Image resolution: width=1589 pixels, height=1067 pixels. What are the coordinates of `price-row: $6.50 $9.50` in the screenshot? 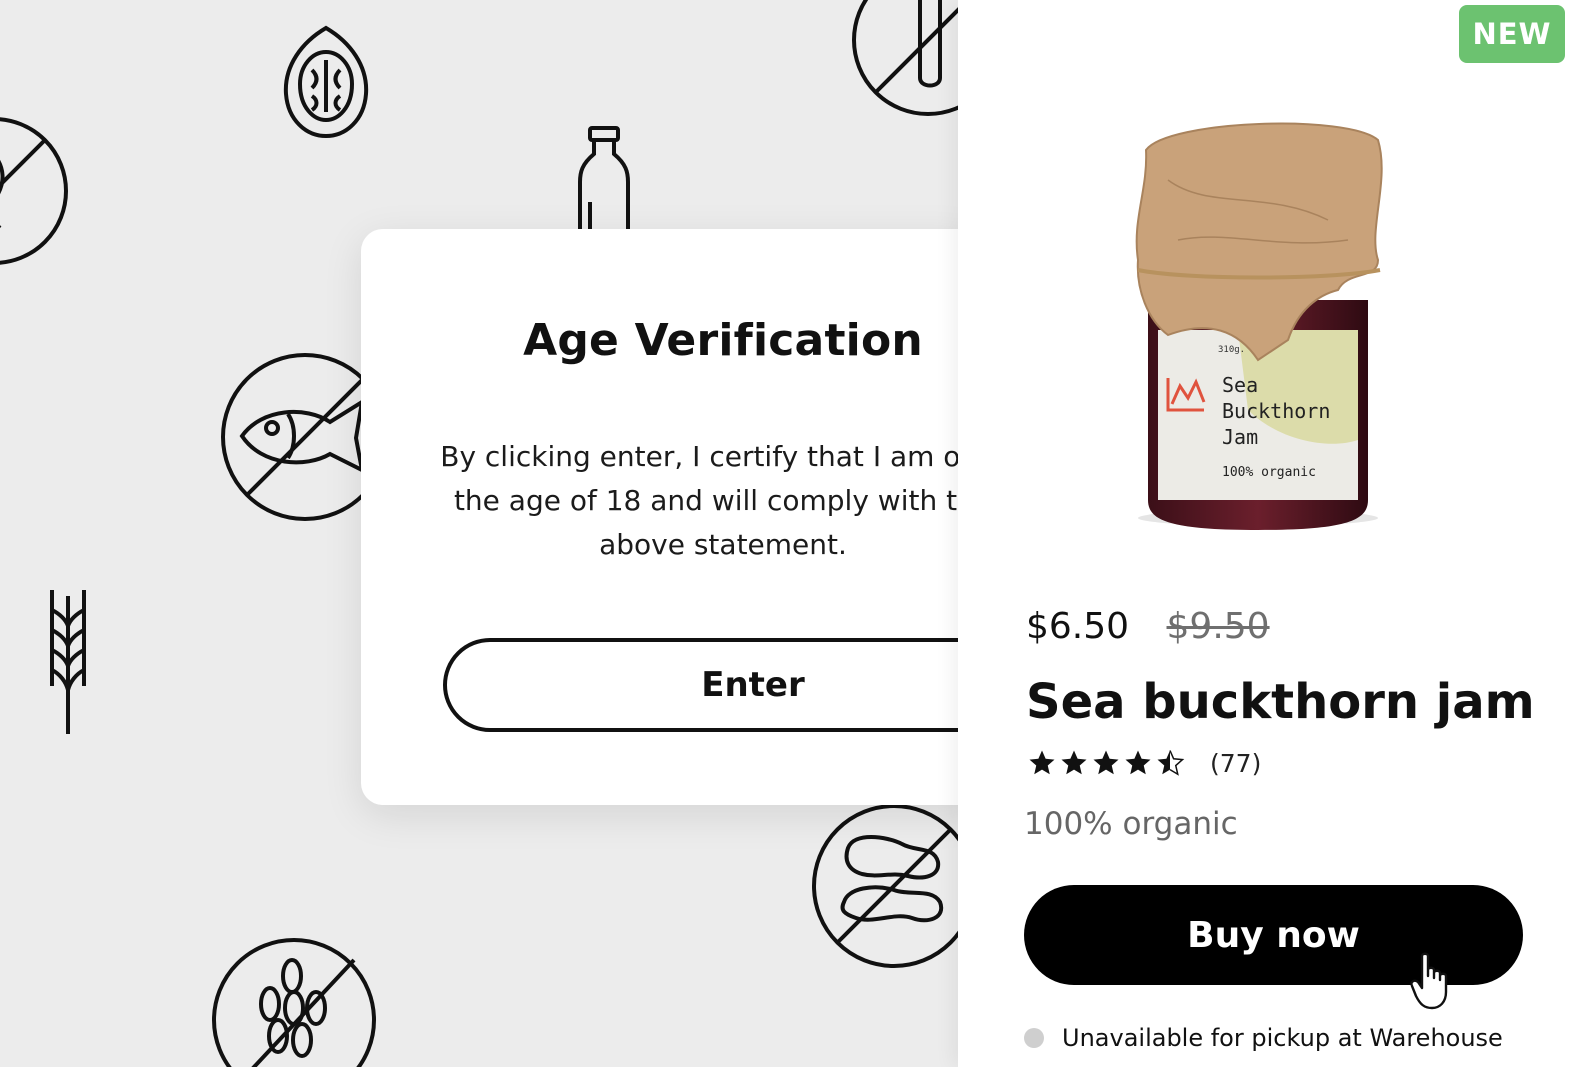 It's located at (1148, 626).